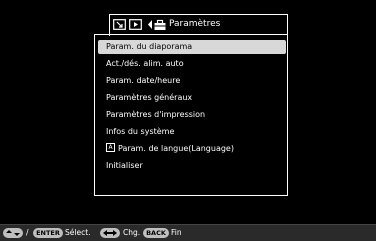  Describe the element at coordinates (192, 166) in the screenshot. I see `menu-item-initialize: Initialiser` at that location.